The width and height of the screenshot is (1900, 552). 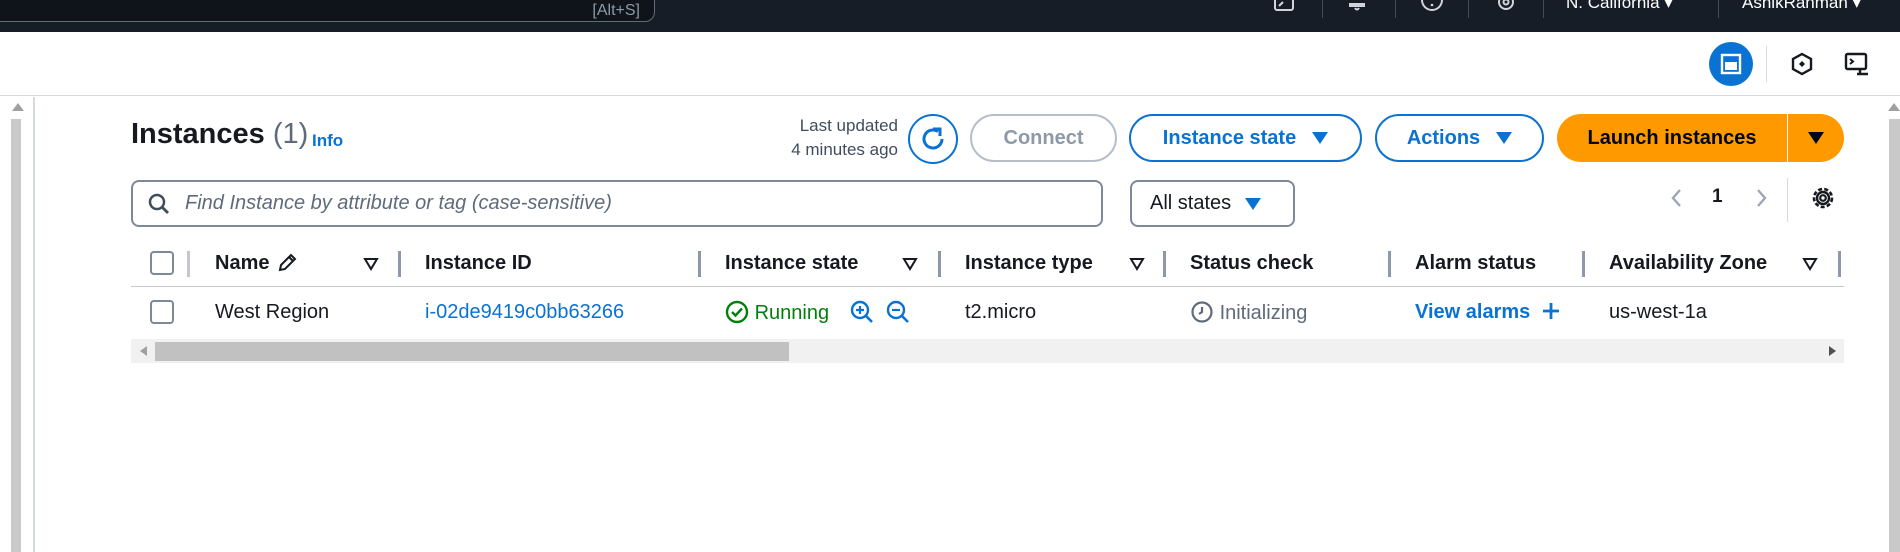 I want to click on column-label: Instance type, so click(x=1029, y=262).